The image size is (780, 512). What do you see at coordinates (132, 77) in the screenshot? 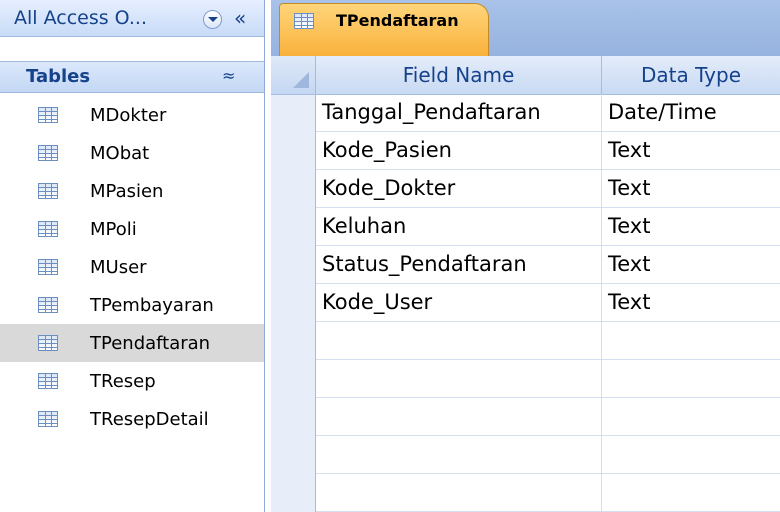
I see `group-header-tables: Tables ≈` at bounding box center [132, 77].